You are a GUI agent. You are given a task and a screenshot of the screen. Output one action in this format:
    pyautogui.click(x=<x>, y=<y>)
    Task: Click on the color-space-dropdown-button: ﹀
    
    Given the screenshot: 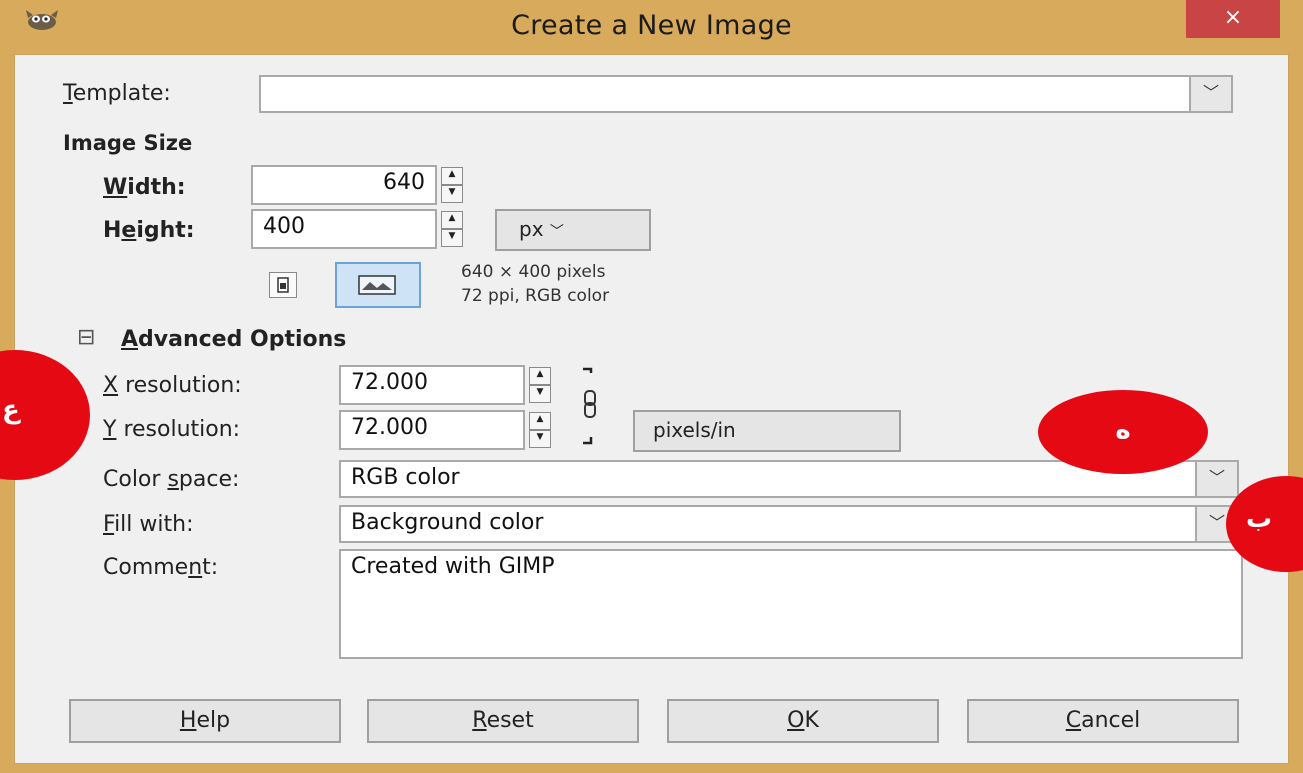 What is the action you would take?
    pyautogui.click(x=1217, y=479)
    